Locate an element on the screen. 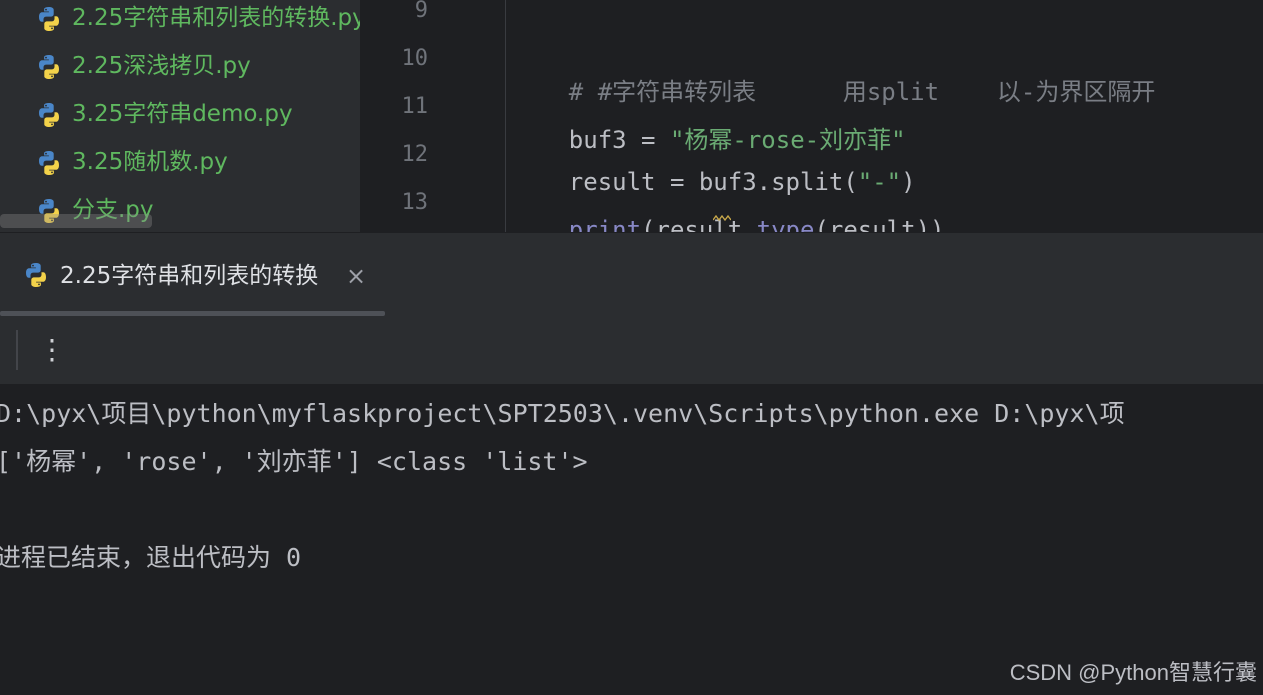 Image resolution: width=1263 pixels, height=695 pixels. run-toolbar: ⋮ is located at coordinates (631, 350).